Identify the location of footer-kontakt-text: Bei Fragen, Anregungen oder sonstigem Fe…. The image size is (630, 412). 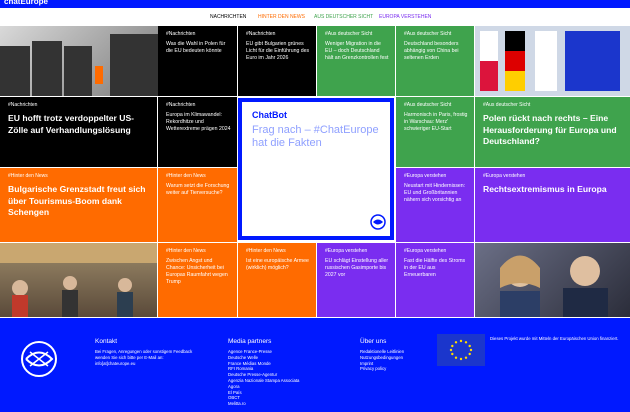
(144, 357).